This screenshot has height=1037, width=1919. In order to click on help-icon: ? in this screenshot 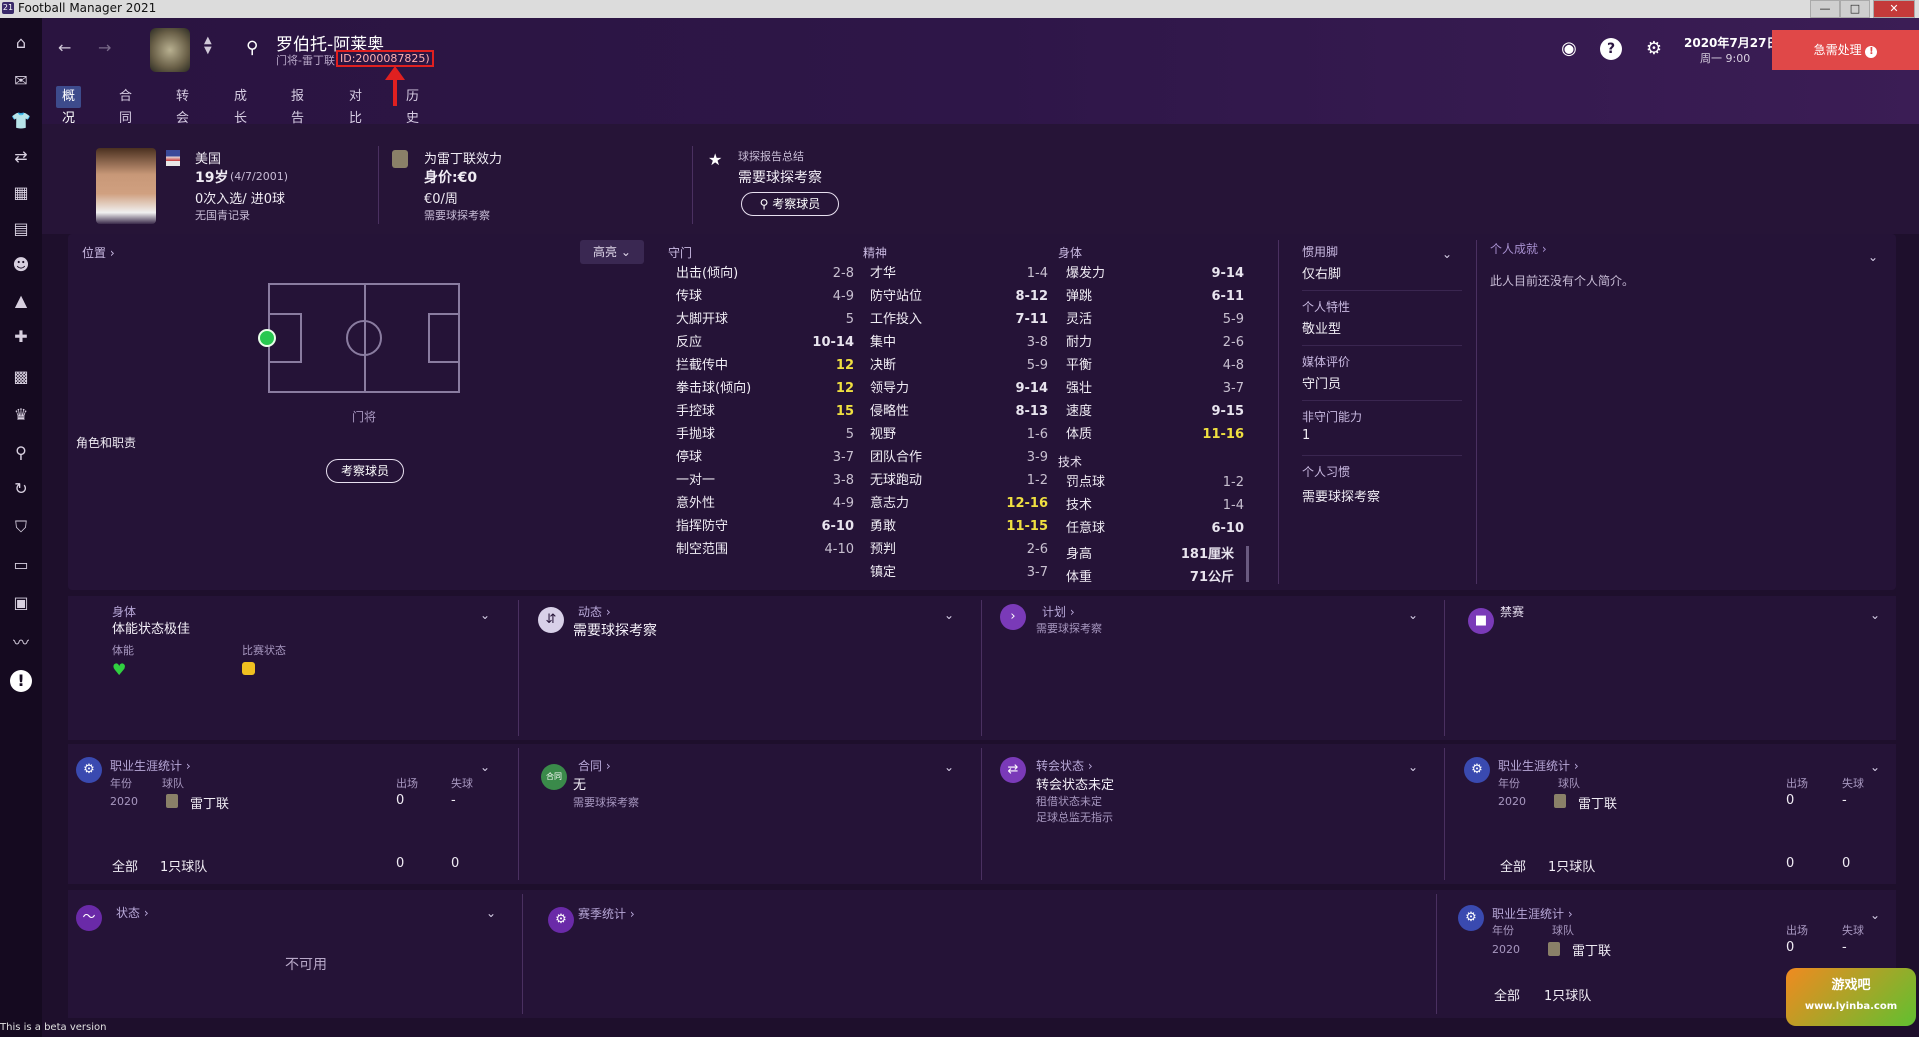, I will do `click(1611, 49)`.